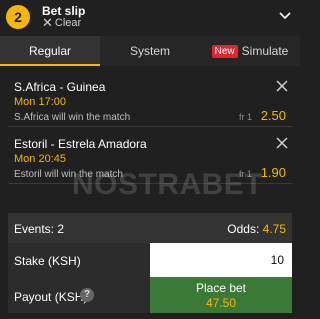 Image resolution: width=320 pixels, height=319 pixels. What do you see at coordinates (47, 261) in the screenshot?
I see `stake-label: Stake (KSH)` at bounding box center [47, 261].